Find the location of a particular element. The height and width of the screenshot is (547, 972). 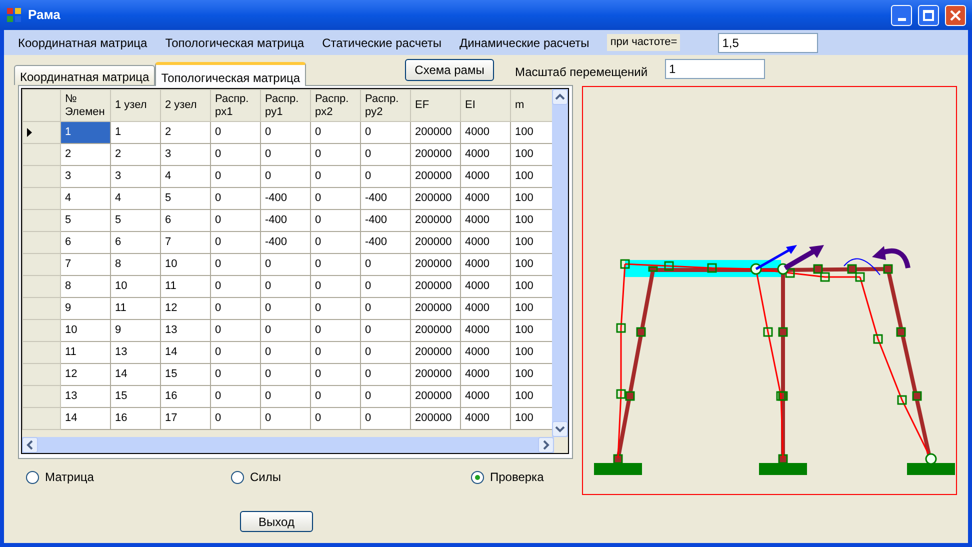

radio-label: Матрица is located at coordinates (69, 477).